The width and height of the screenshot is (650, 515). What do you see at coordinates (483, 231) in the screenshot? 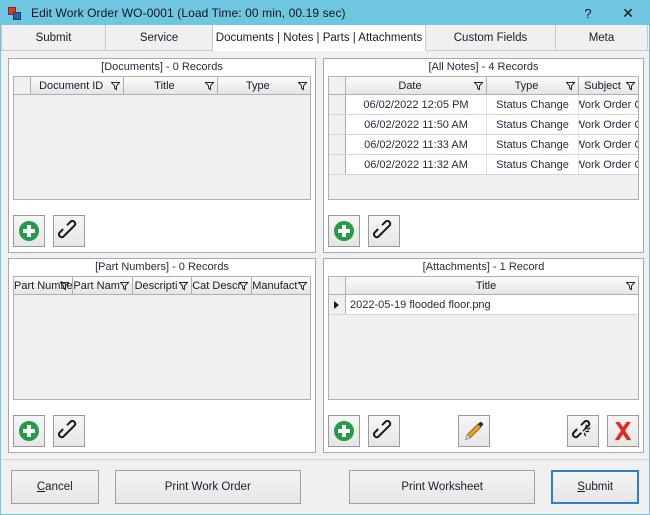
I see `notes-toolbar` at bounding box center [483, 231].